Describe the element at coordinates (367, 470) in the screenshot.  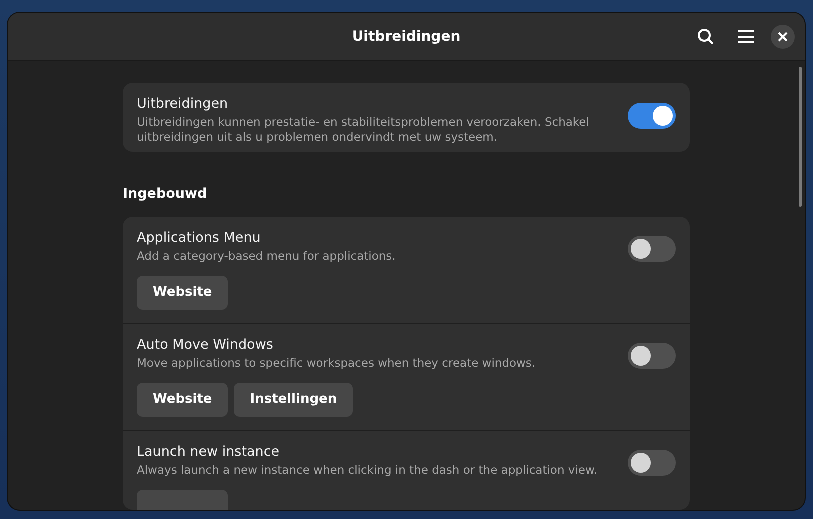
I see `extension-description: Always launch a new instance when clicking in the dash or the application view.` at that location.